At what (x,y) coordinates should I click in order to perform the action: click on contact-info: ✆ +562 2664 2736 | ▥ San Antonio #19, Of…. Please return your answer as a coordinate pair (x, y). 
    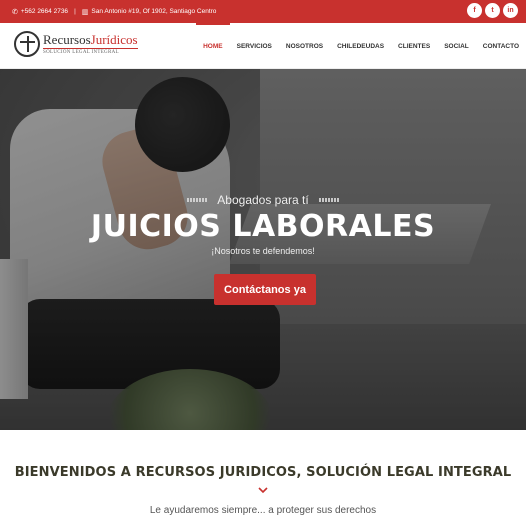
    Looking at the image, I should click on (114, 12).